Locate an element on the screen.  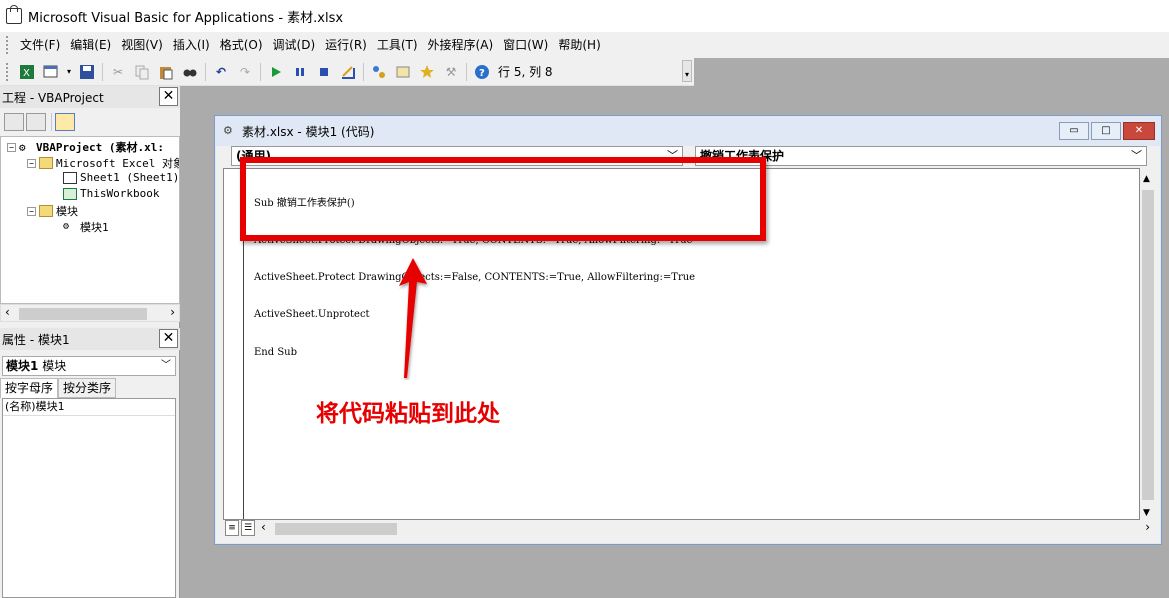
tree-label: Microsoft Excel 对象 is located at coordinates (118, 163).